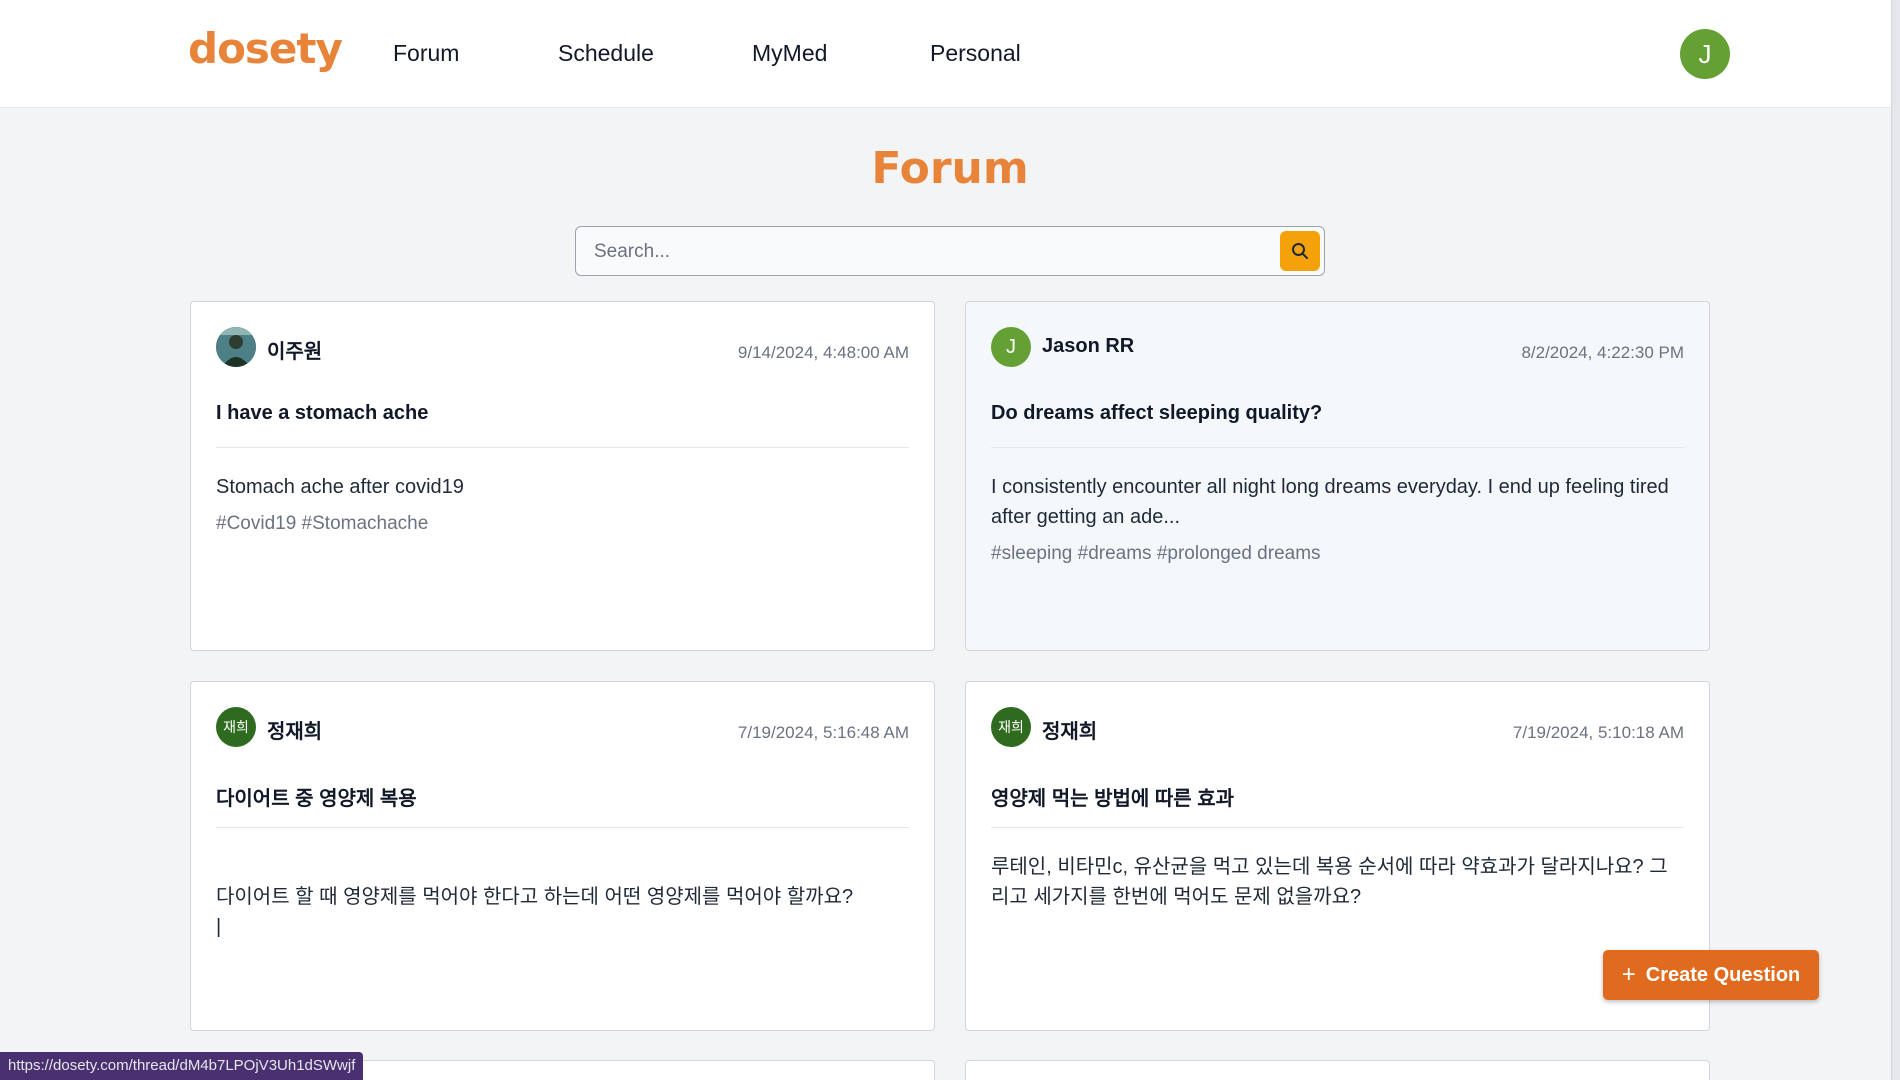  I want to click on create-question-label: Create Question, so click(1723, 974).